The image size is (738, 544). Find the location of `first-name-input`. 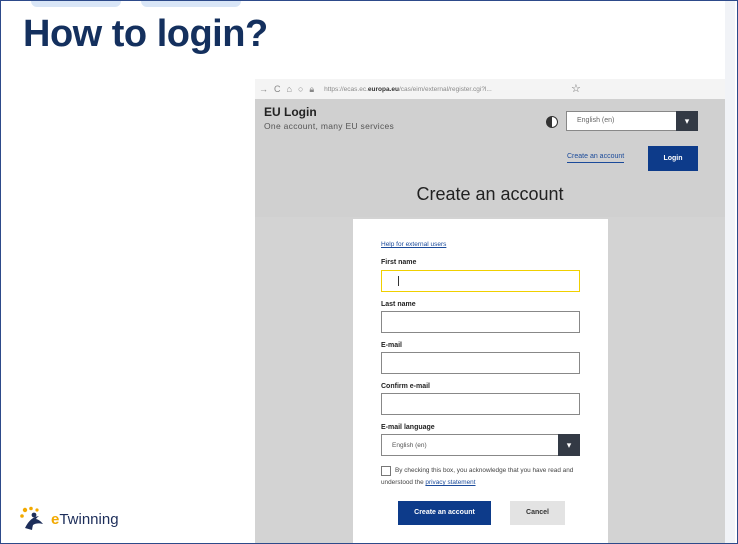

first-name-input is located at coordinates (480, 281).